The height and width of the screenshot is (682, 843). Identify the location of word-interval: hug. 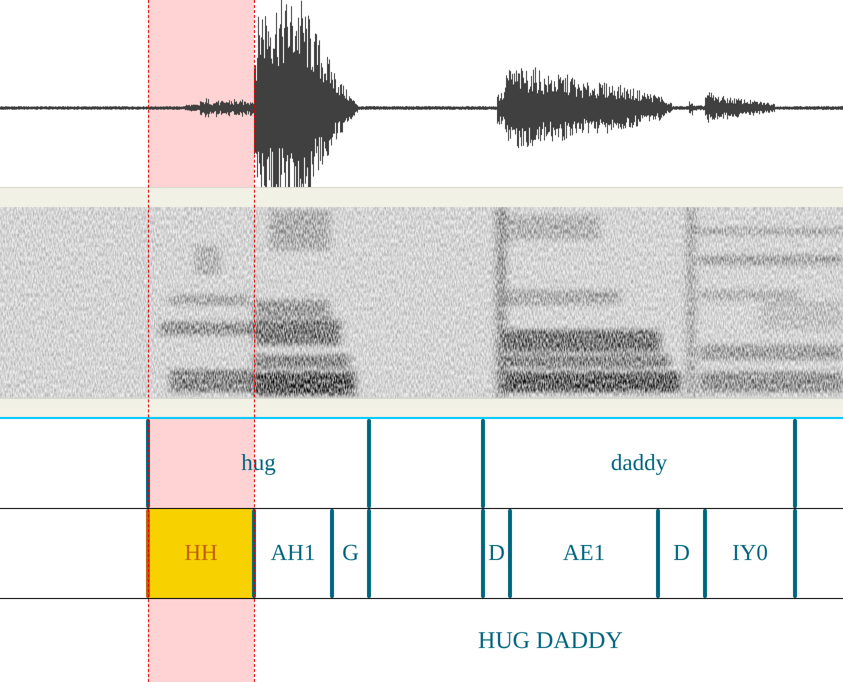
(258, 463).